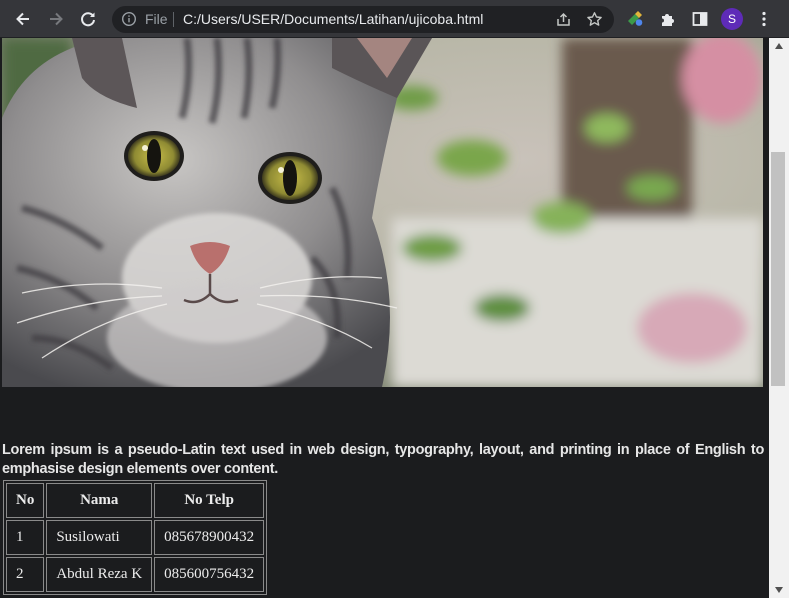 This screenshot has width=789, height=598. I want to click on browser-menu-button, so click(764, 19).